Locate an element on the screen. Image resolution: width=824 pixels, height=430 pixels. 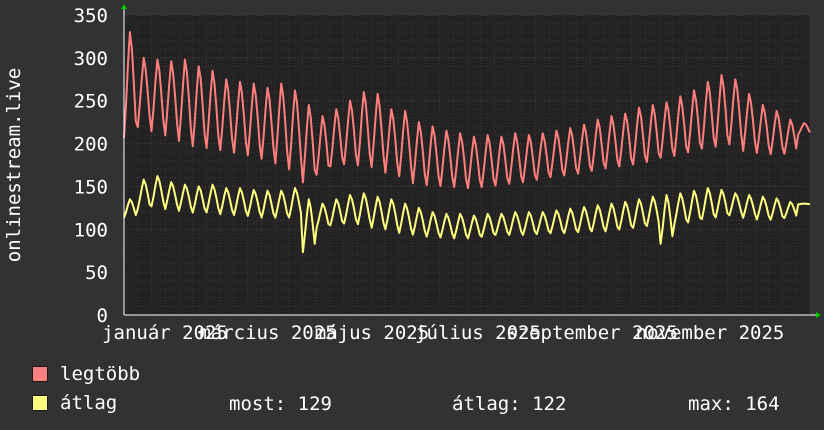
legend-item-max: legtöbb is located at coordinates (86, 374).